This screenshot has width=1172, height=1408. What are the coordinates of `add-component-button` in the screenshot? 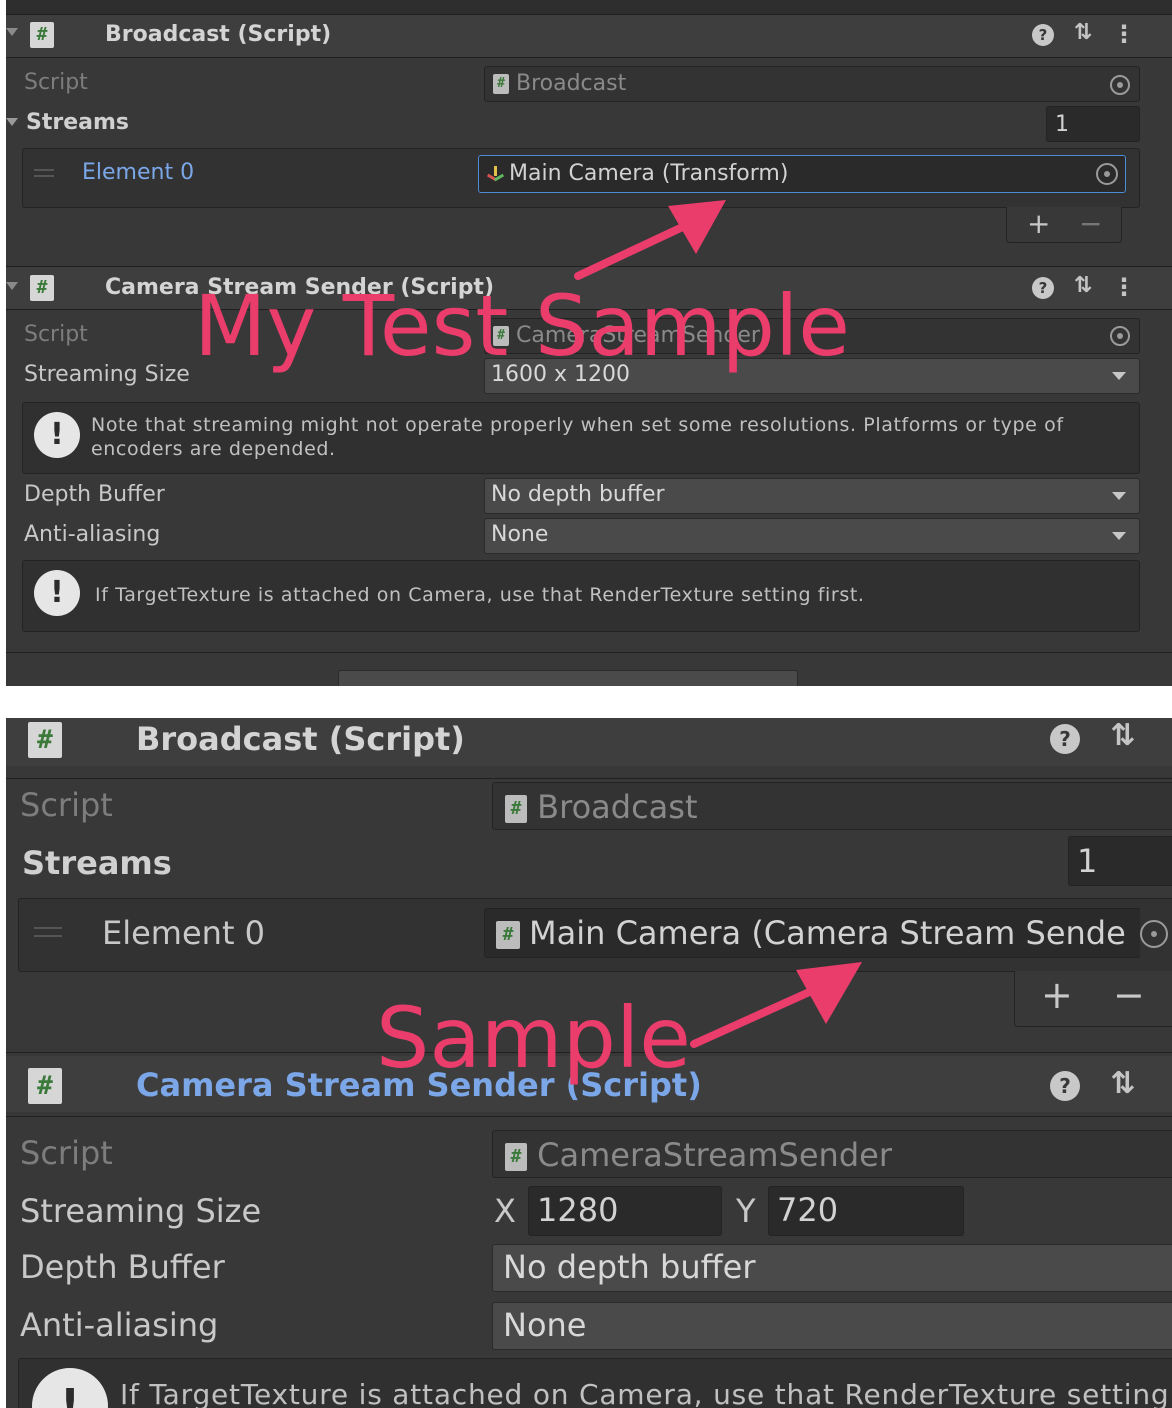 It's located at (568, 678).